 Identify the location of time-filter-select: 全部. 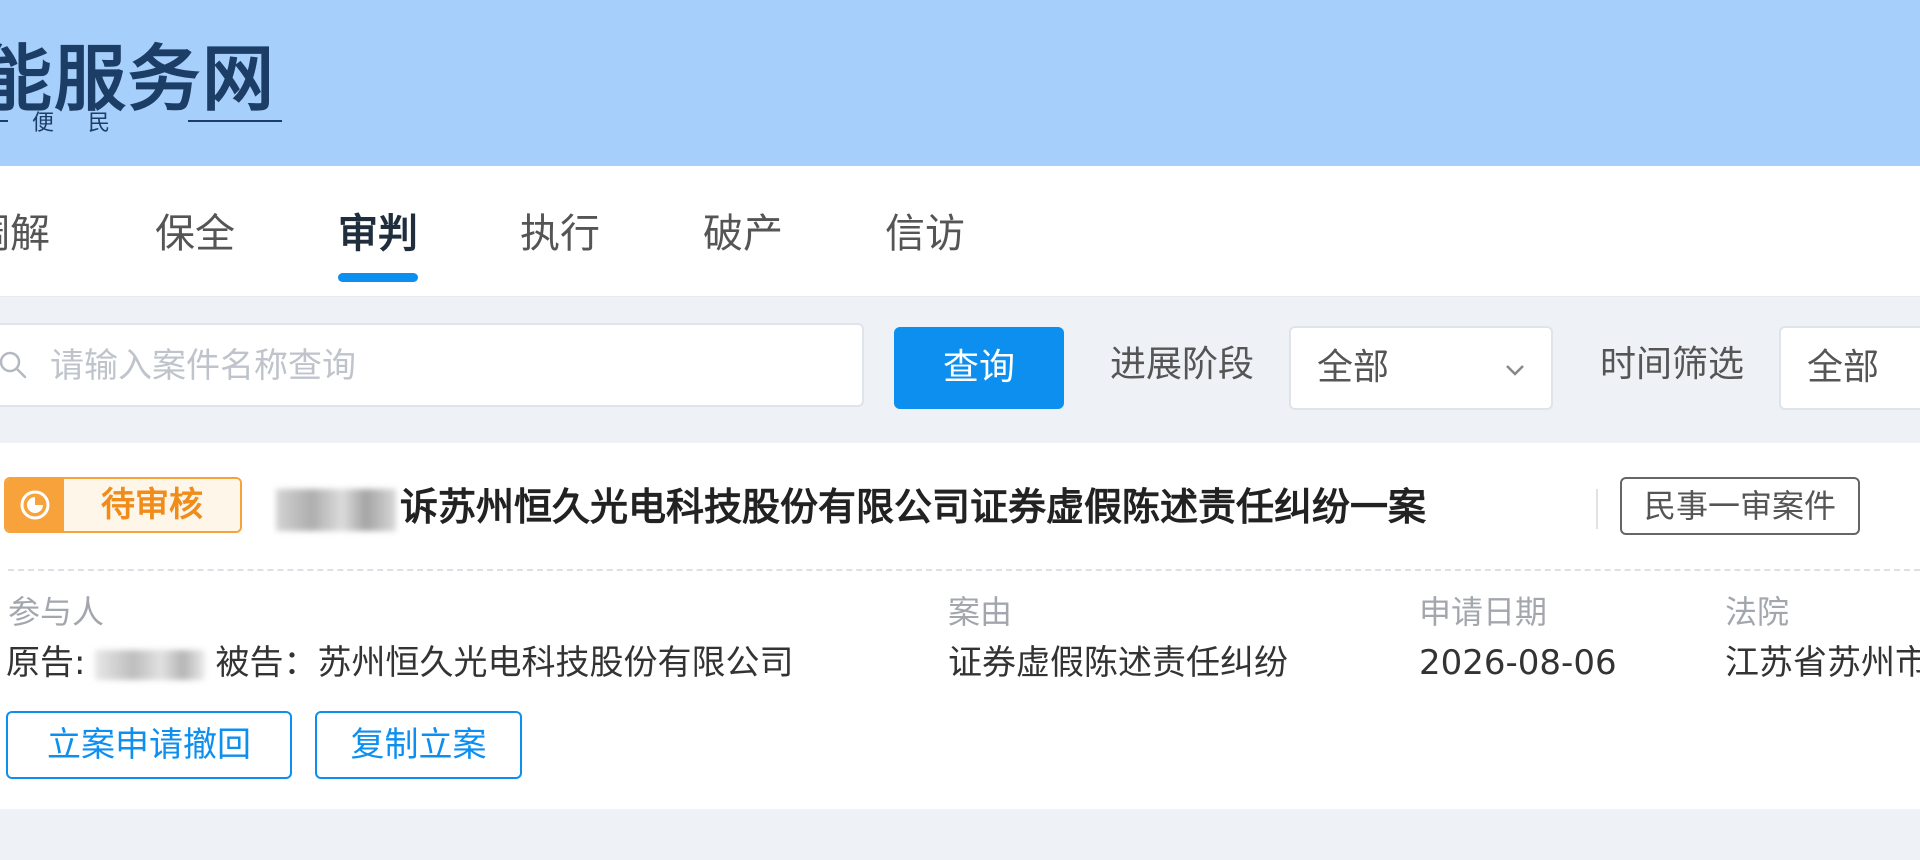
(1849, 368).